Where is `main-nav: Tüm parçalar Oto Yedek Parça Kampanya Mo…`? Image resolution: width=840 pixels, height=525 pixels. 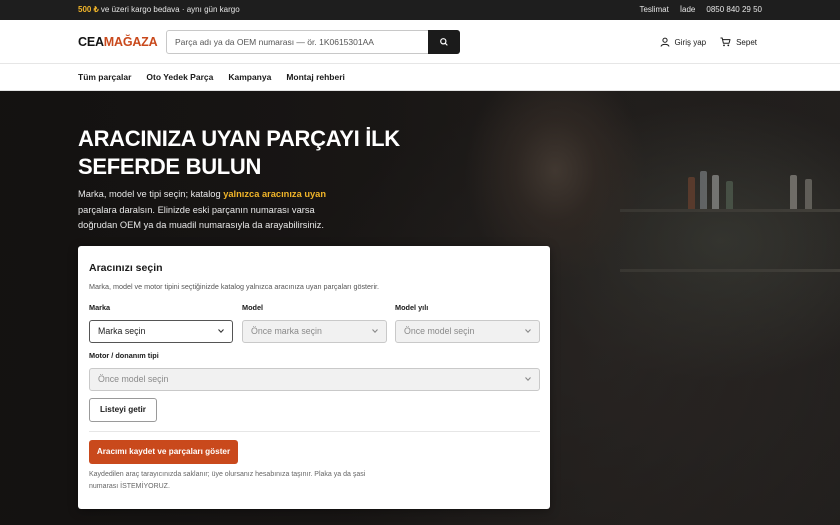
main-nav: Tüm parçalar Oto Yedek Parça Kampanya Mo… is located at coordinates (420, 77).